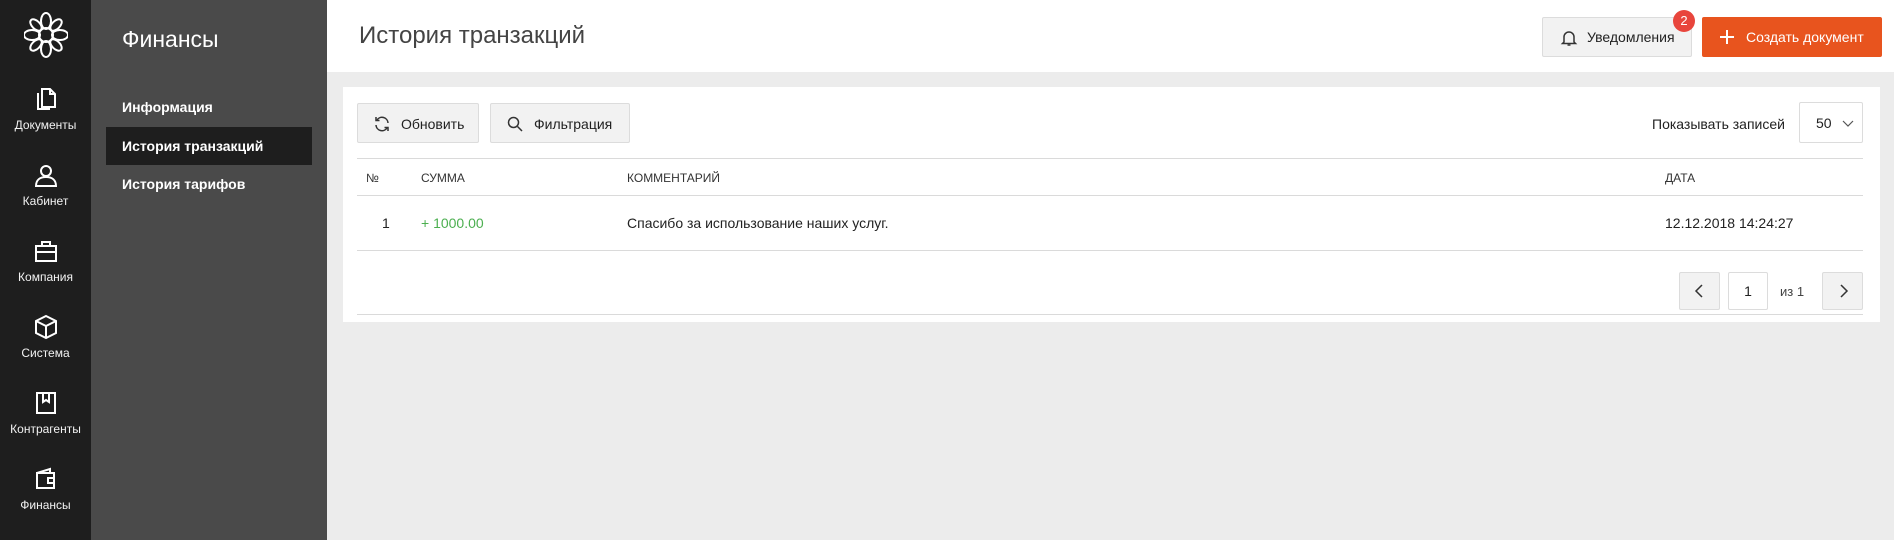 Image resolution: width=1894 pixels, height=540 pixels. Describe the element at coordinates (170, 39) in the screenshot. I see `section-title: Финансы` at that location.